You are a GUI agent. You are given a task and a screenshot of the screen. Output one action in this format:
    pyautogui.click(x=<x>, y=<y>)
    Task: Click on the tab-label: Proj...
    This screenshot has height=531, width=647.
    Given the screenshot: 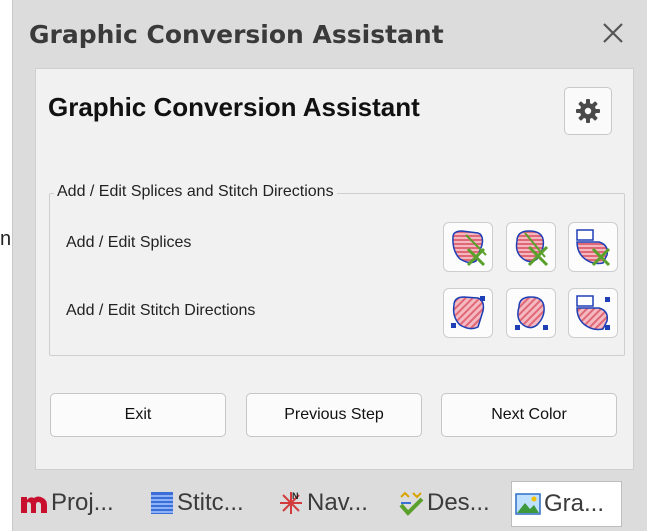 What is the action you would take?
    pyautogui.click(x=82, y=502)
    